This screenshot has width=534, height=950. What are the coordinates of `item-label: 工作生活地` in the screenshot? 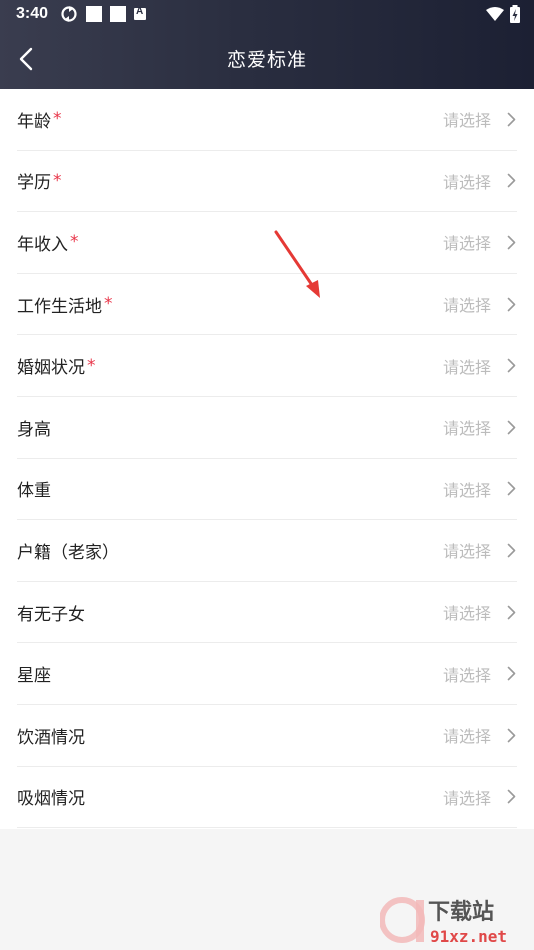 It's located at (59, 306).